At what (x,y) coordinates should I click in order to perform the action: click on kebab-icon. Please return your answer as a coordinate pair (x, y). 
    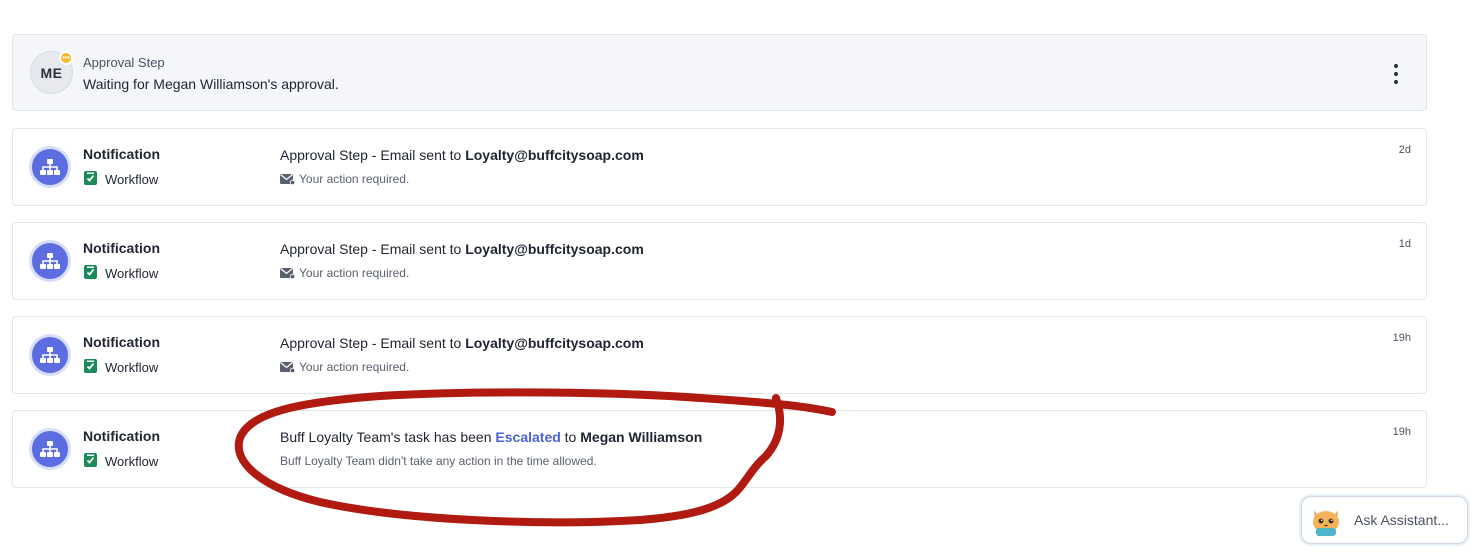
    Looking at the image, I should click on (1396, 74).